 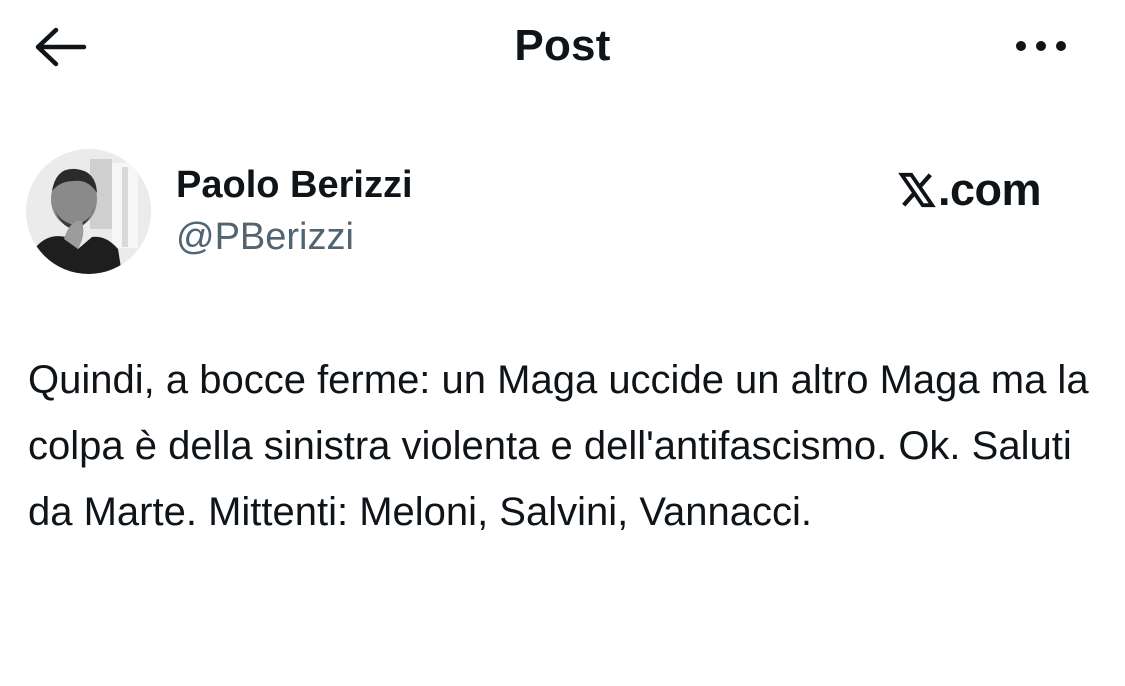 What do you see at coordinates (265, 237) in the screenshot?
I see `author-handle: @PBerizzi` at bounding box center [265, 237].